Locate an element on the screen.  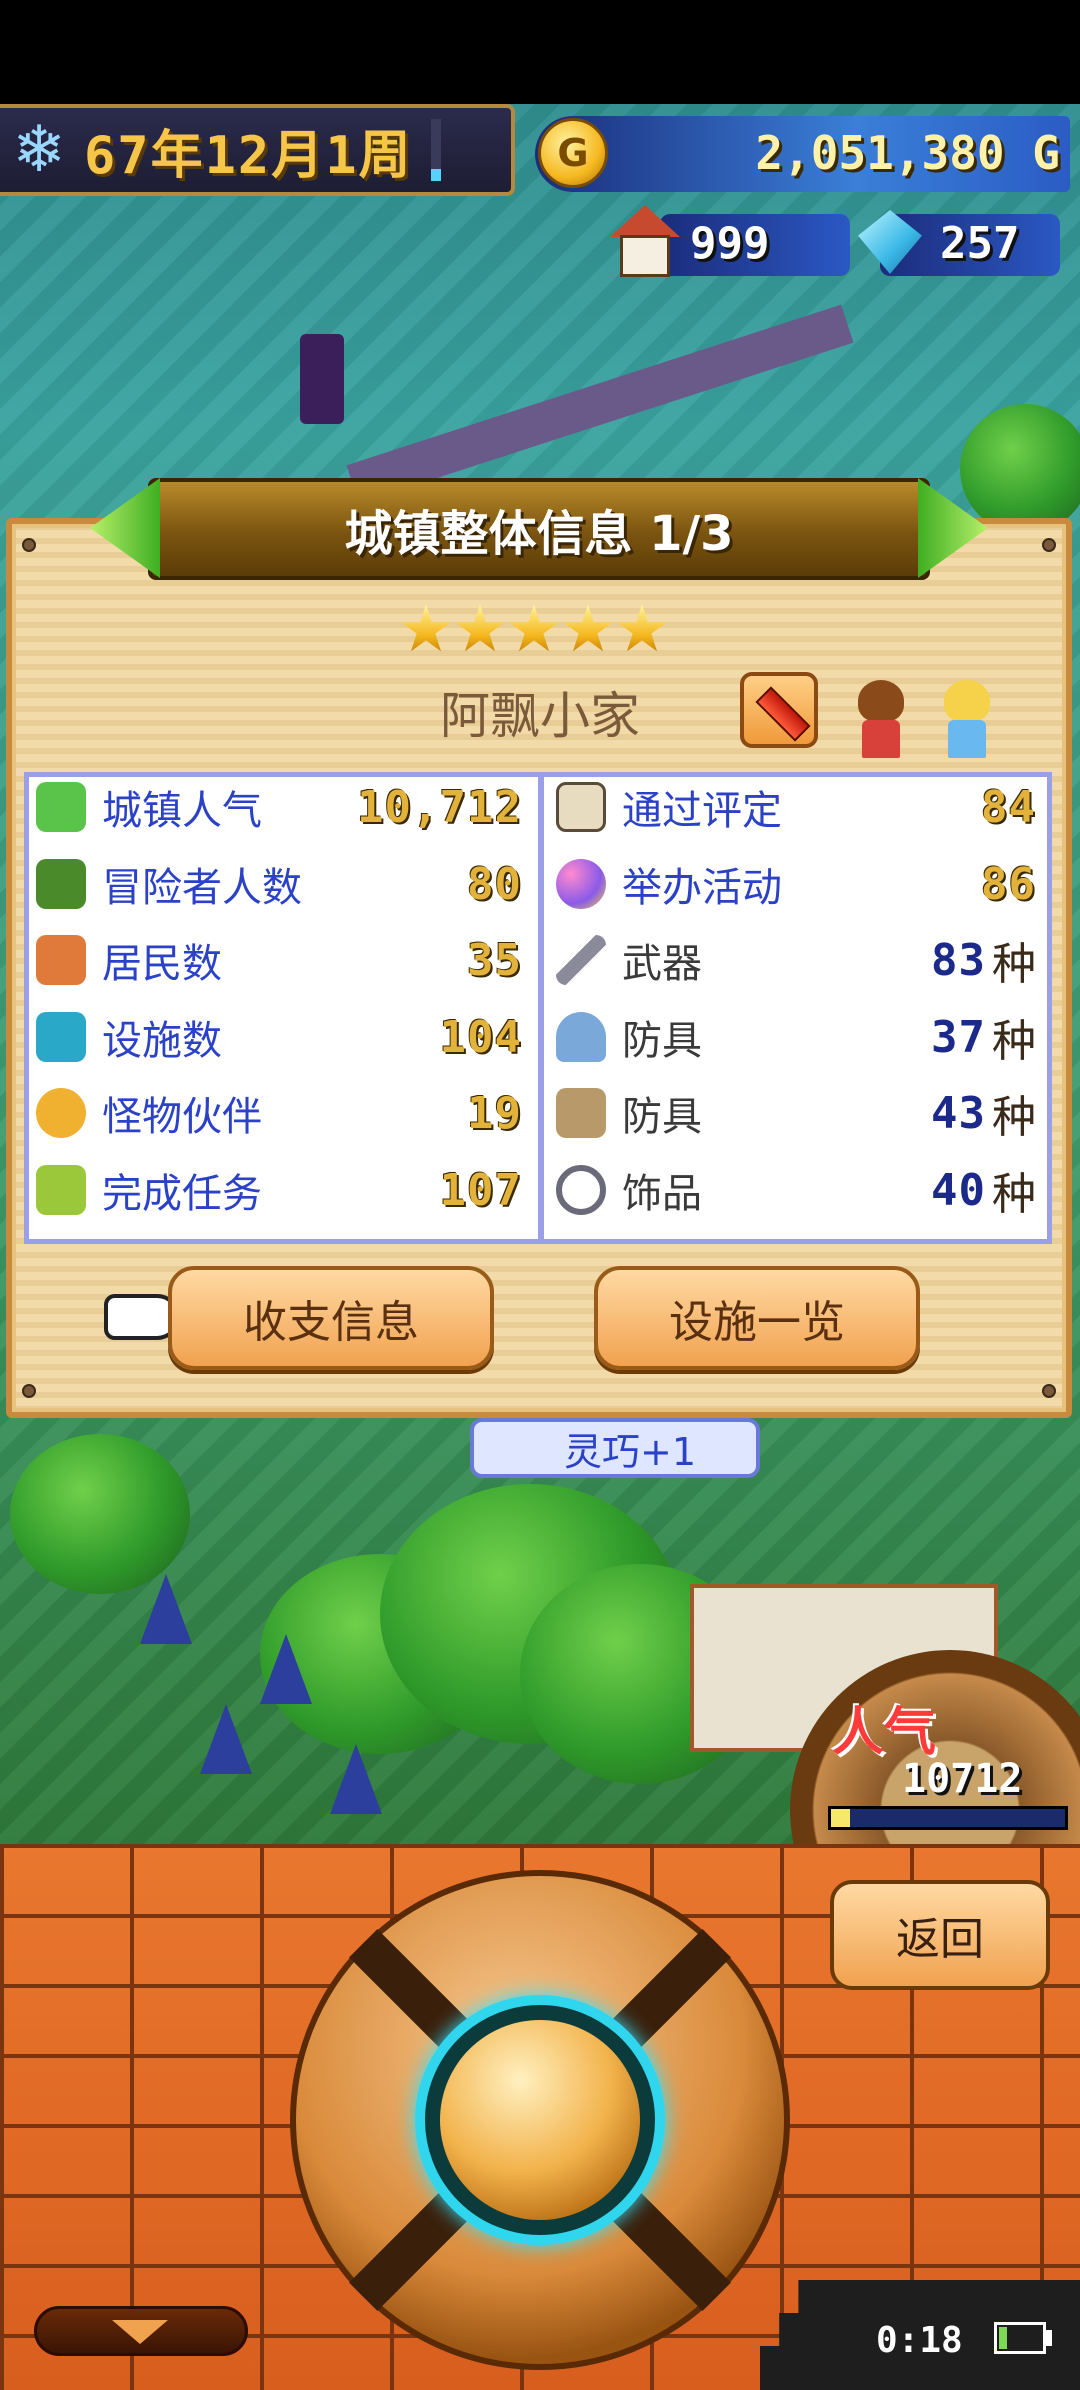
popularity-label: 人气 is located at coordinates (884, 1733).